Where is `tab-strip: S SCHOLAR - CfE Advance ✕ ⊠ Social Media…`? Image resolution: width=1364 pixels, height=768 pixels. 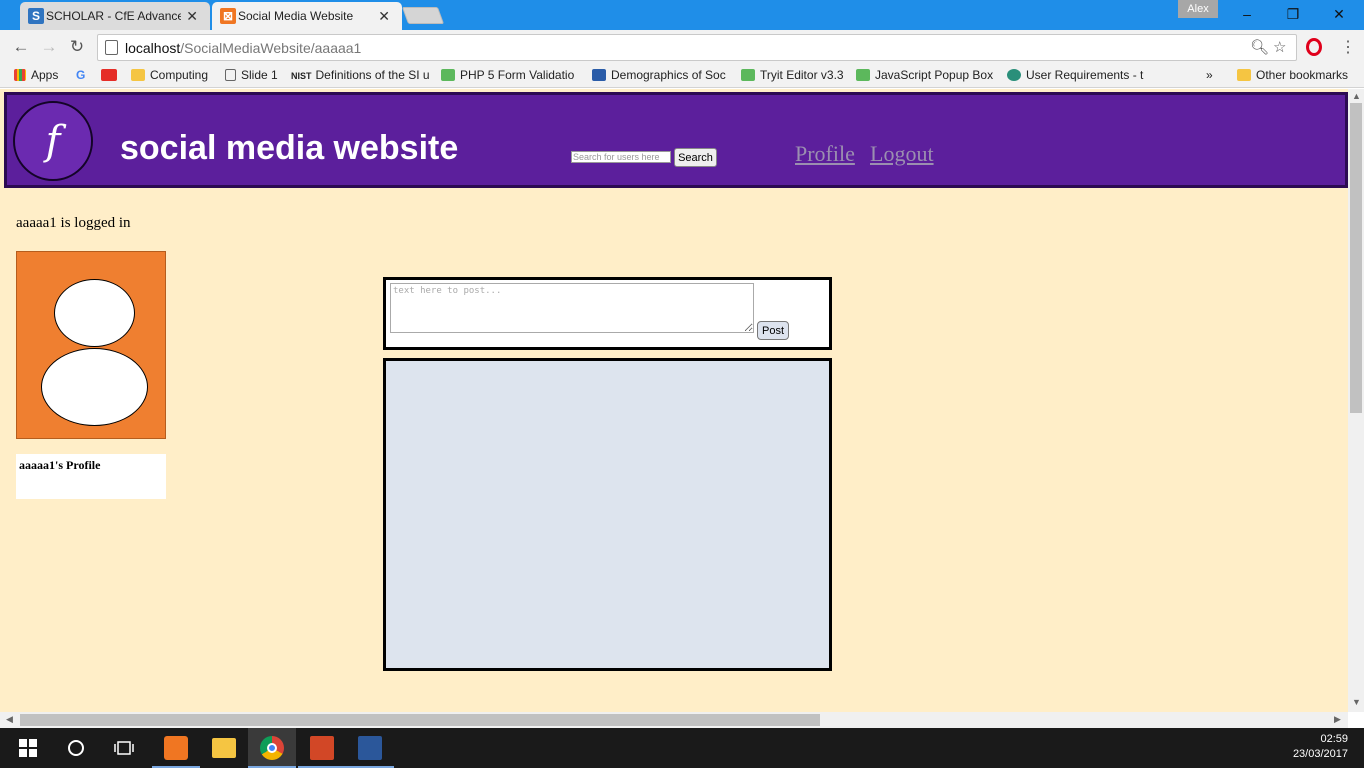 tab-strip: S SCHOLAR - CfE Advance ✕ ⊠ Social Media… is located at coordinates (682, 15).